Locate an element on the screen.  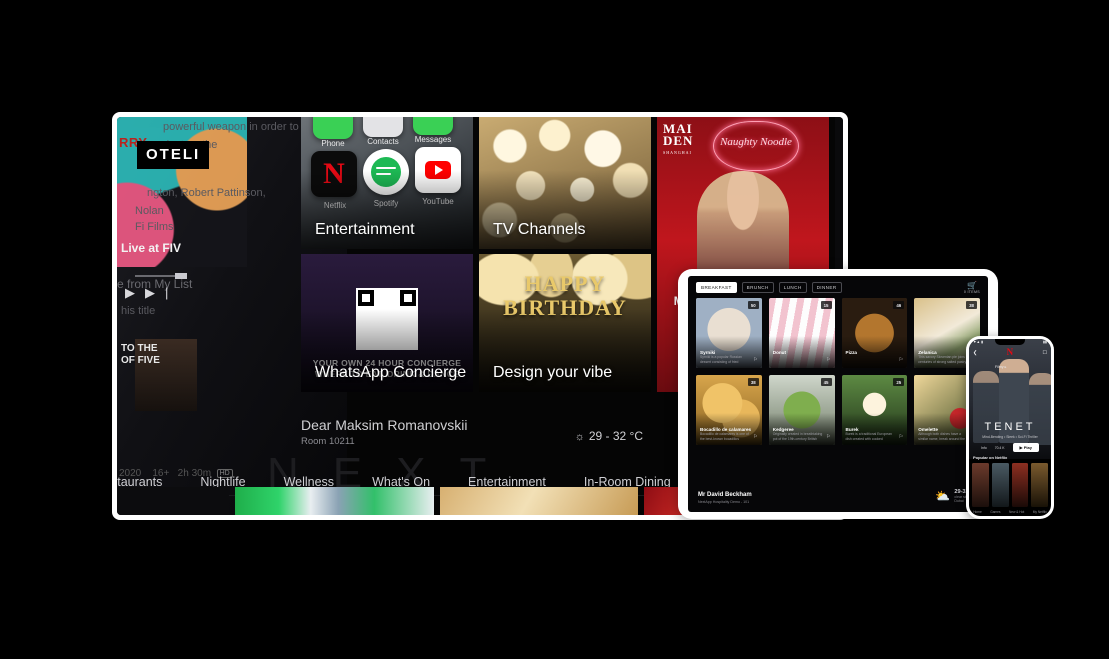
cart-count-label: 0 ITEMS is located at coordinates (971, 292).